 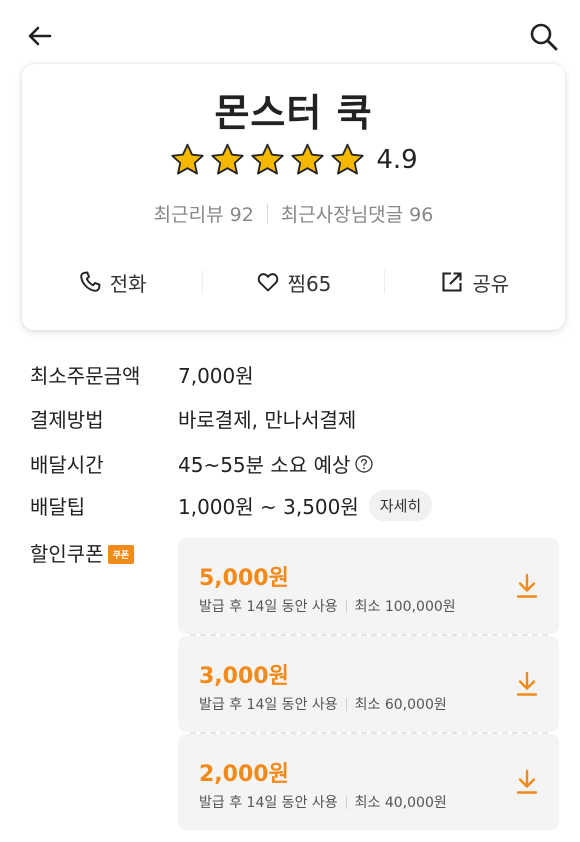 I want to click on min-order-row: 최소주문금액 7,000원, so click(x=142, y=374).